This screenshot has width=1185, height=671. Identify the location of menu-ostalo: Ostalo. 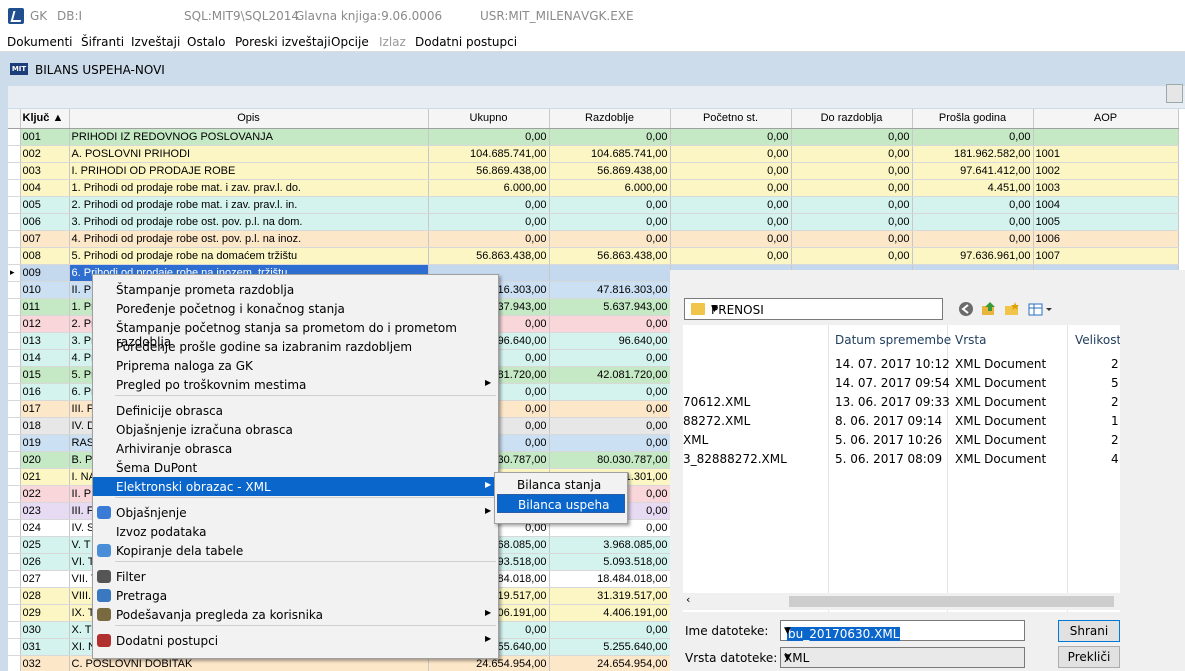
(206, 42).